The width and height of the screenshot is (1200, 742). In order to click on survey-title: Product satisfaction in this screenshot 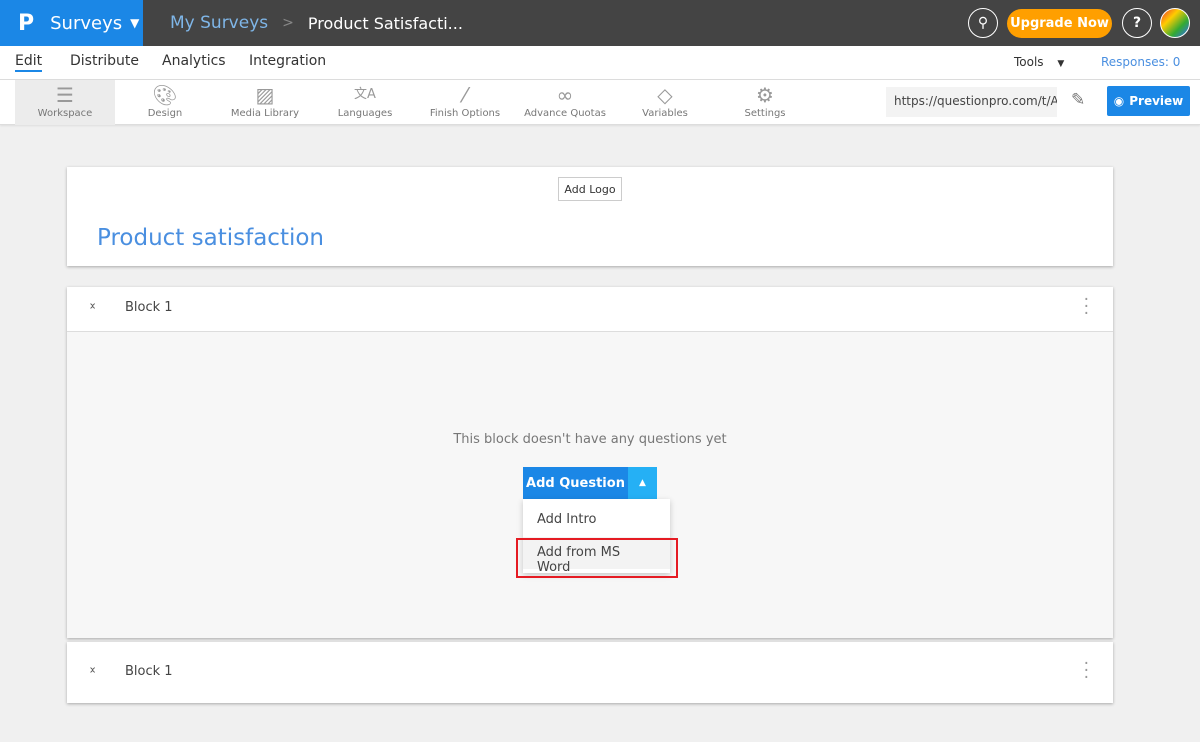, I will do `click(210, 238)`.